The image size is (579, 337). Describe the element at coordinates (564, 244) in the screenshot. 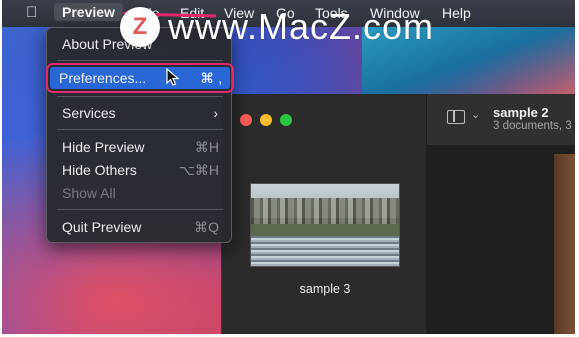

I see `document-image` at that location.